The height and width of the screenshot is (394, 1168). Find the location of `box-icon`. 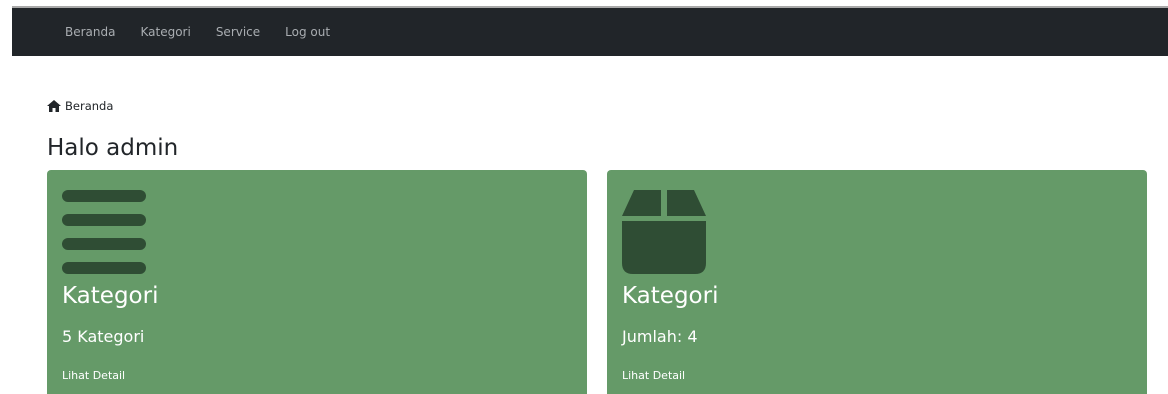

box-icon is located at coordinates (664, 234).